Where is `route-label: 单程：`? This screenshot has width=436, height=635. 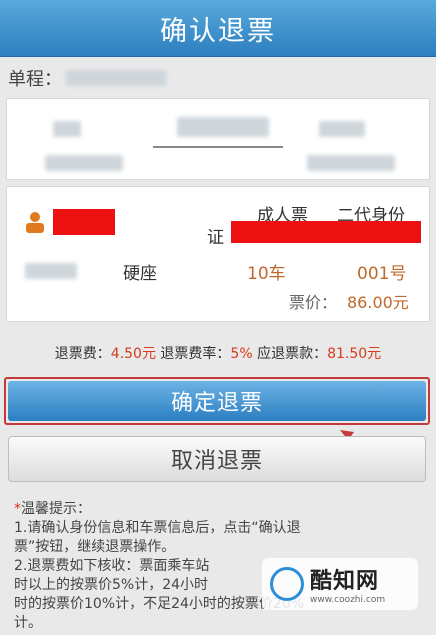 route-label: 单程： is located at coordinates (35, 79).